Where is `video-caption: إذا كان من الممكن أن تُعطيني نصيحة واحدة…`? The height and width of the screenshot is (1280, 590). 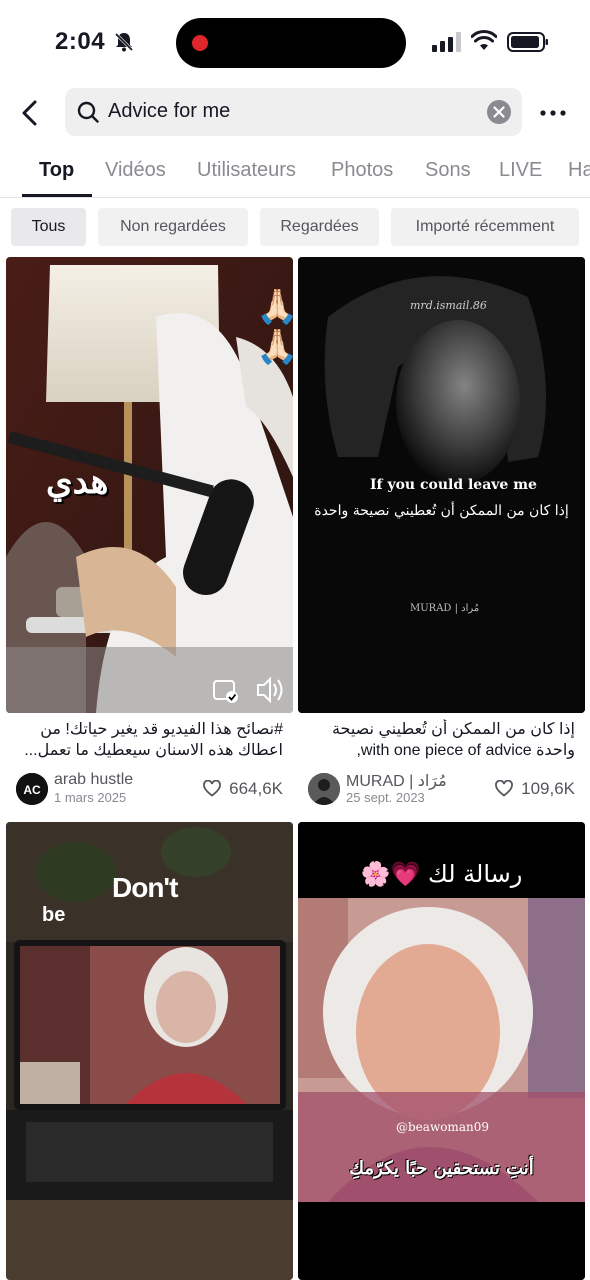 video-caption: إذا كان من الممكن أن تُعطيني نصيحة واحدة… is located at coordinates (441, 741).